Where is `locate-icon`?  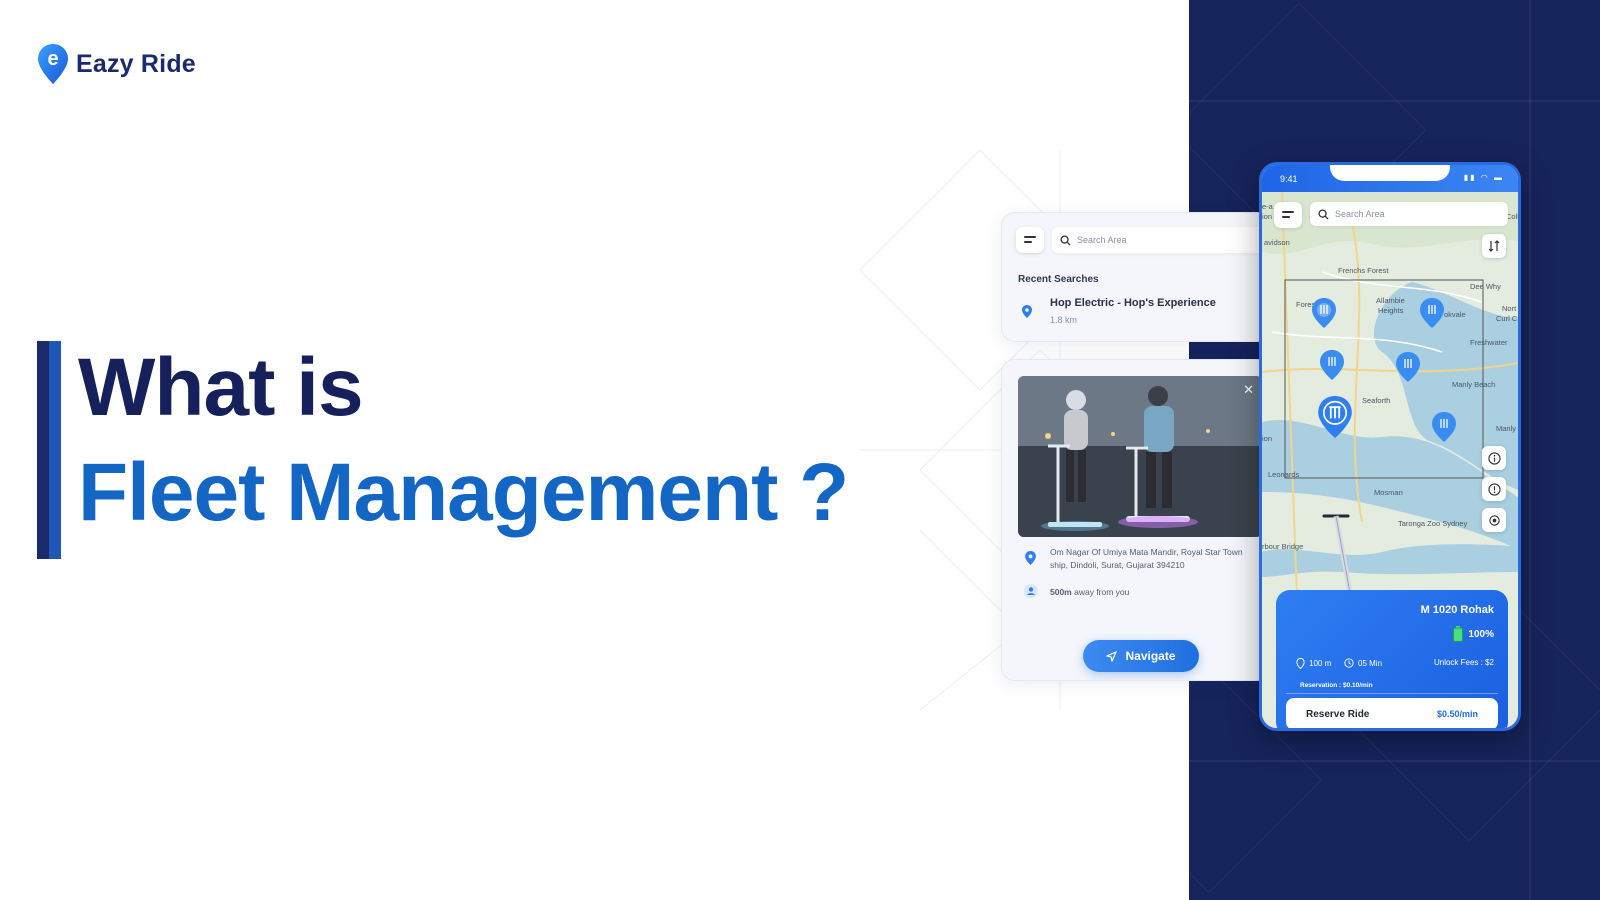 locate-icon is located at coordinates (1494, 520).